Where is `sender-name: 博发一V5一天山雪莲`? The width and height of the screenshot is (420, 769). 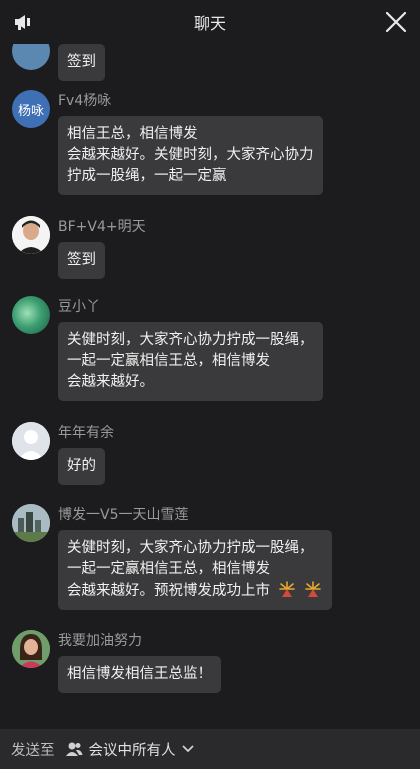
sender-name: 博发一V5一天山雪莲 is located at coordinates (123, 515).